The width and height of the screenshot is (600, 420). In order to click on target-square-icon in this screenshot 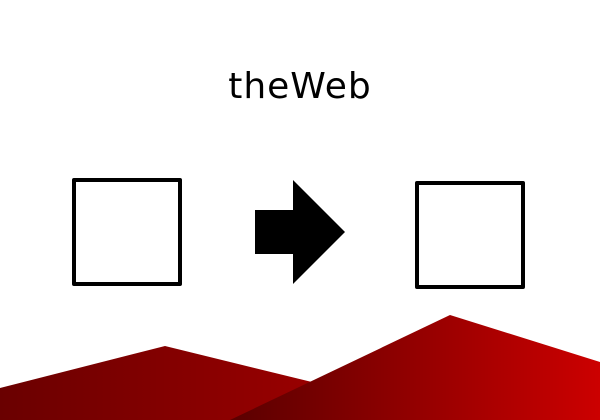, I will do `click(470, 235)`.